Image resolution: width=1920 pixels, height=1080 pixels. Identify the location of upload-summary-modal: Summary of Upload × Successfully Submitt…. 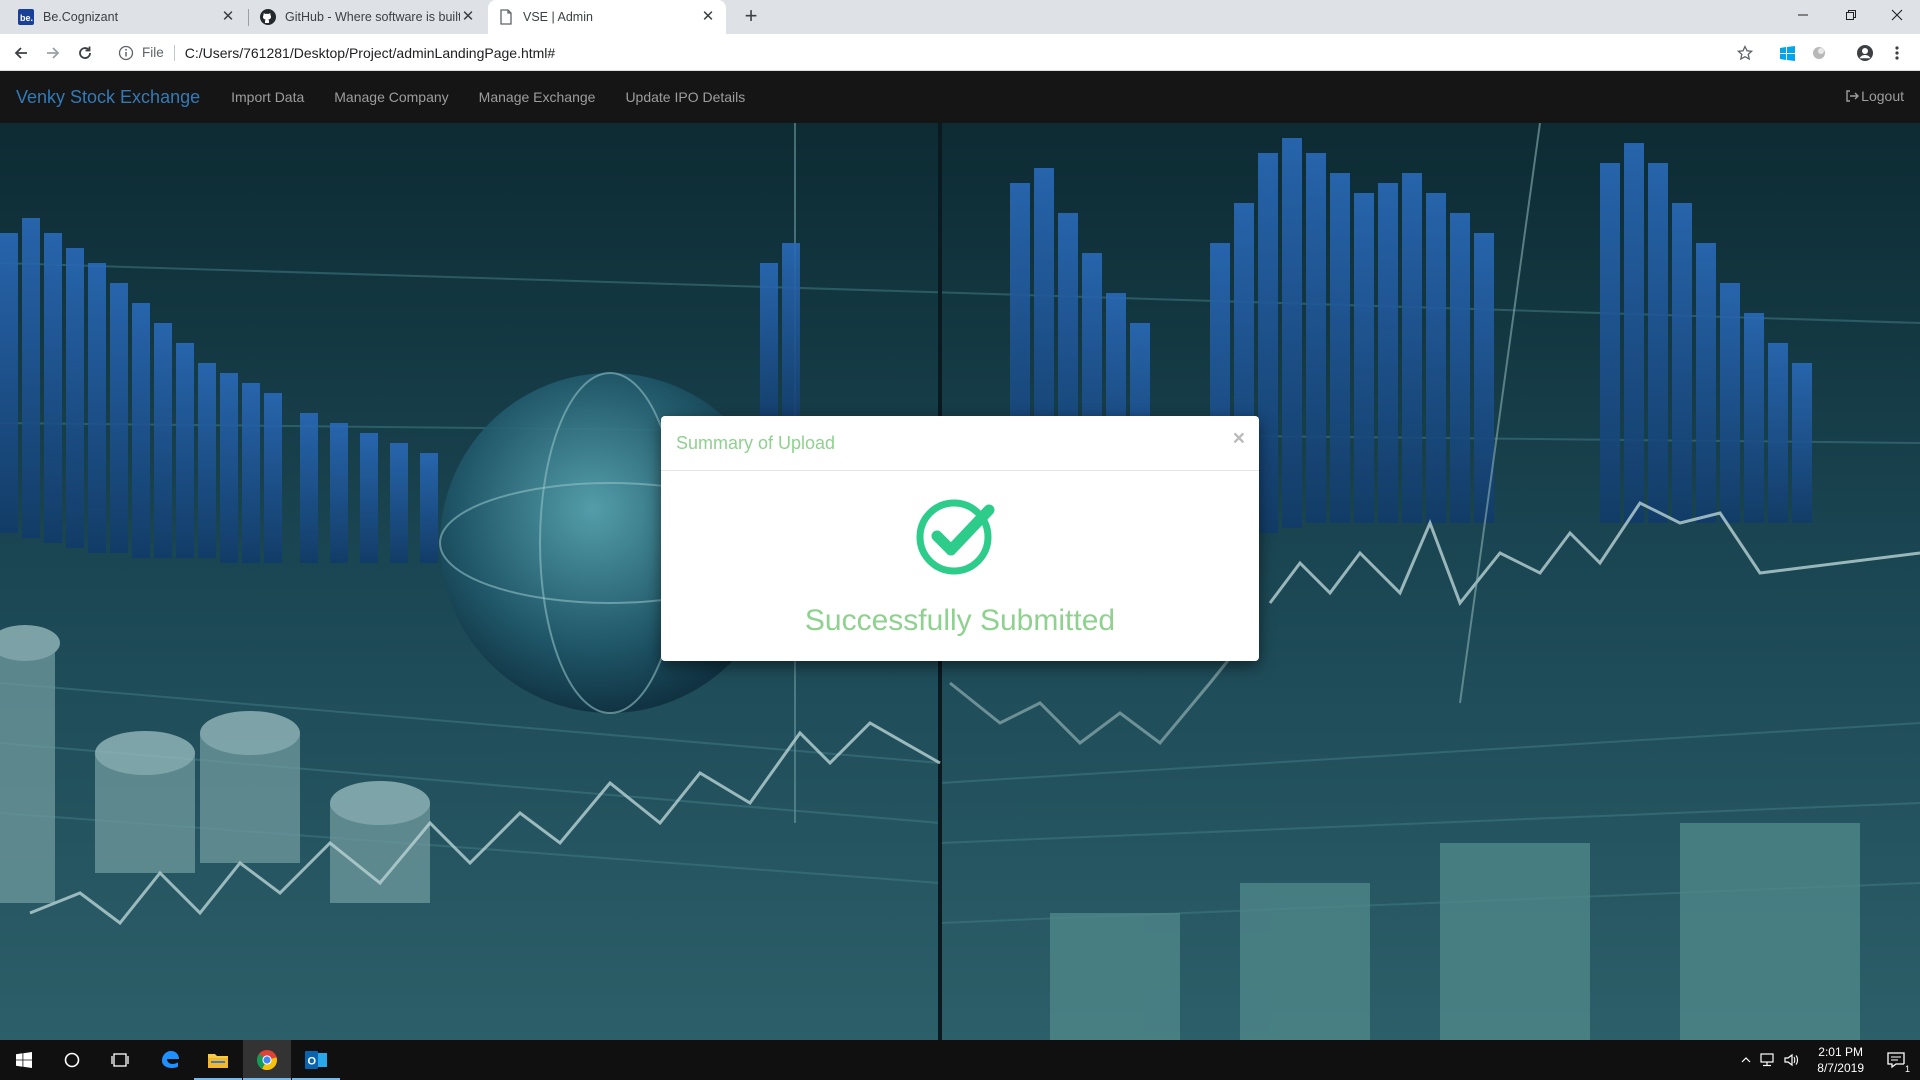
(960, 538).